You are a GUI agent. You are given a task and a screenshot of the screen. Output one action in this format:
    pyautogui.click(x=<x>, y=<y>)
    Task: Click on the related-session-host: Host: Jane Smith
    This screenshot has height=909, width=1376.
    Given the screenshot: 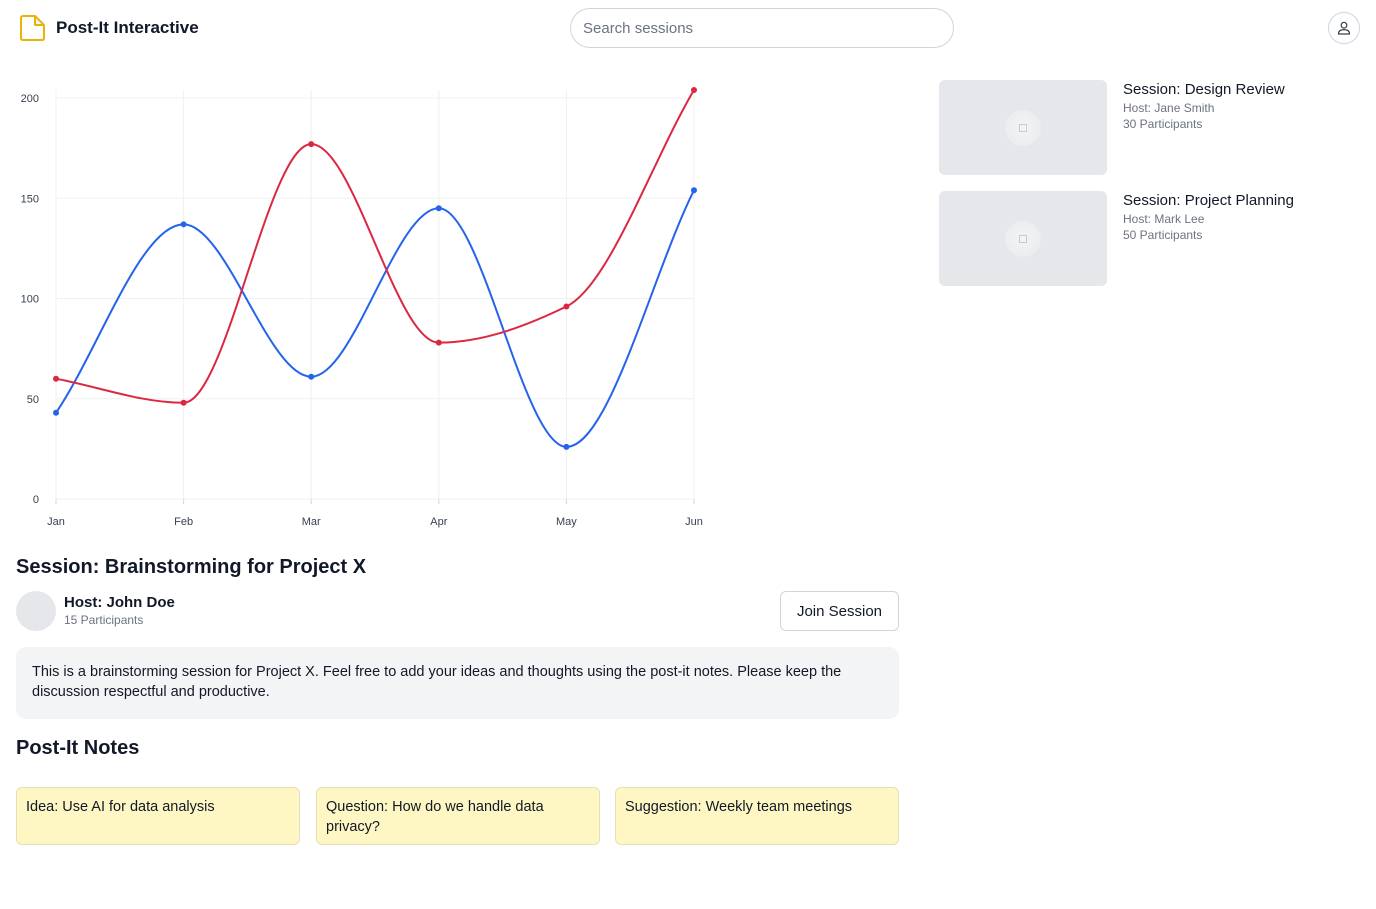 What is the action you would take?
    pyautogui.click(x=1169, y=108)
    